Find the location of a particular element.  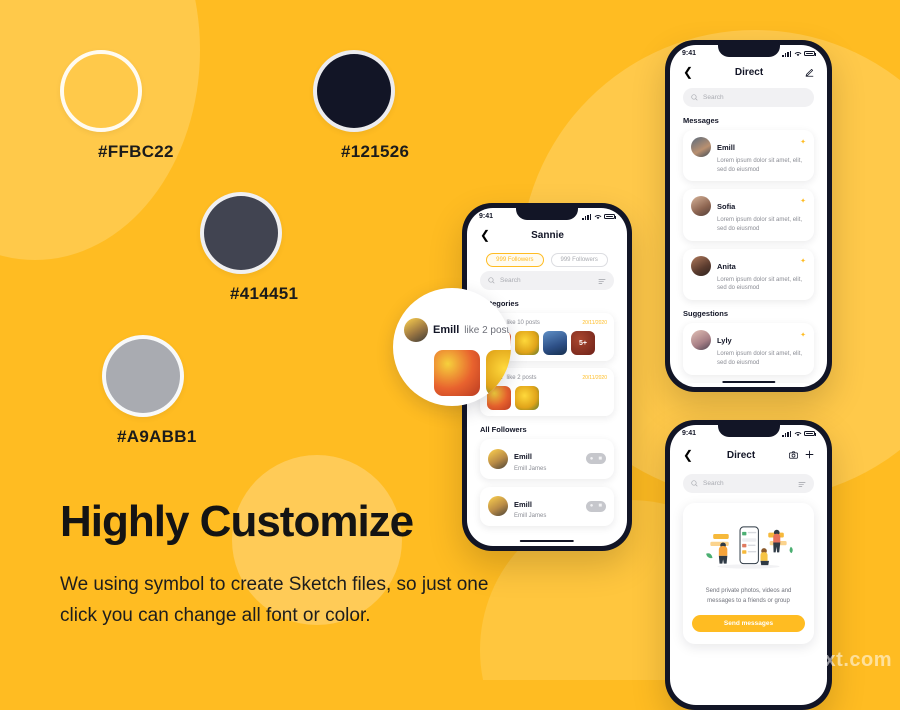

chip-followers: 999 Followers is located at coordinates (579, 260).